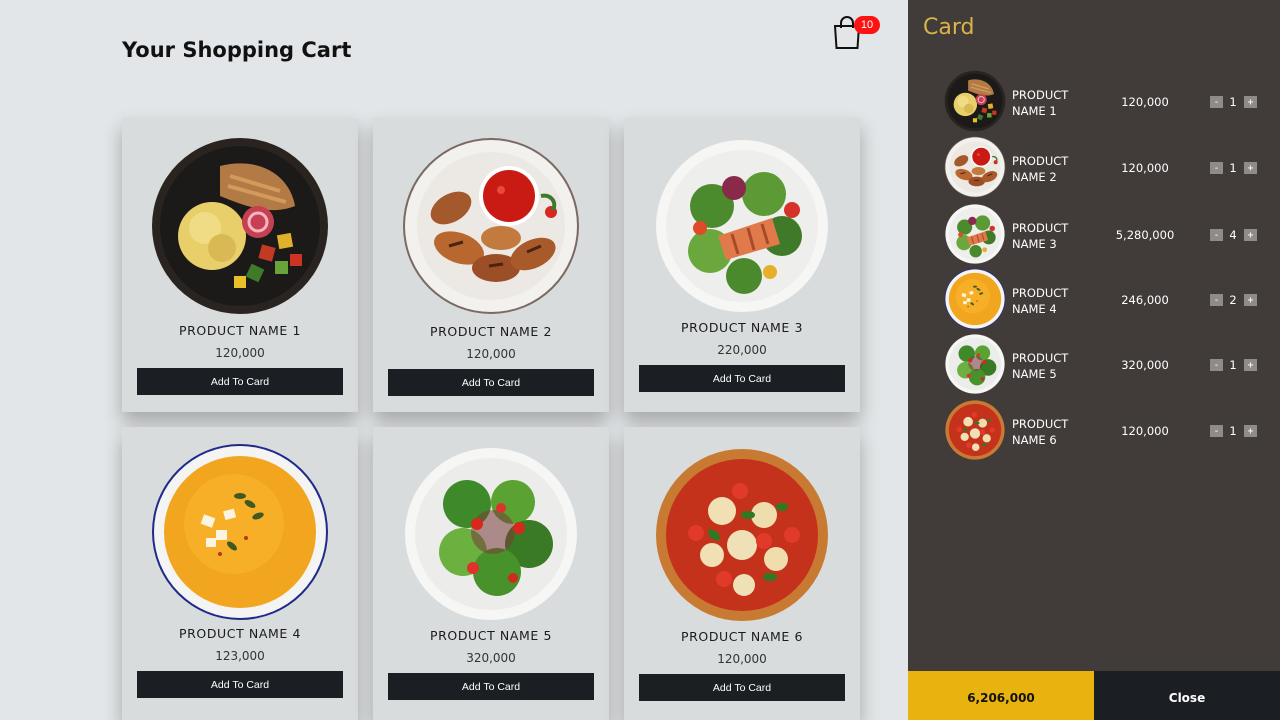 The image size is (1280, 720). Describe the element at coordinates (1094, 431) in the screenshot. I see `cart-item: PRODUCT NAME 6 120,000 - 1 +` at that location.